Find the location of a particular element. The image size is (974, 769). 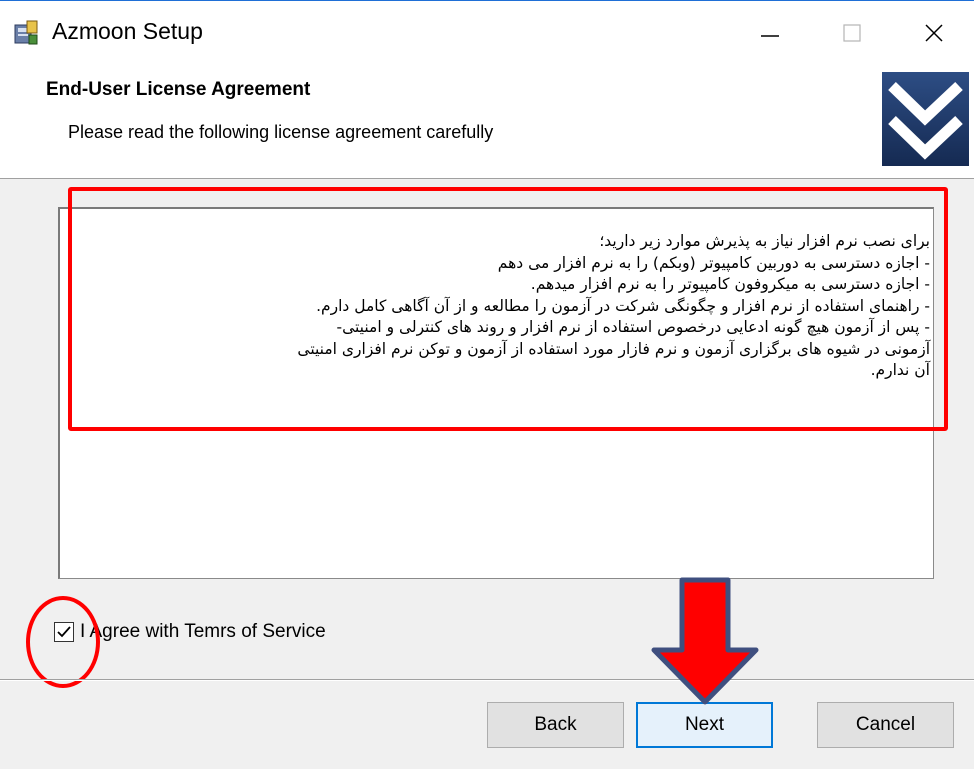

minimize-button is located at coordinates (770, 33).